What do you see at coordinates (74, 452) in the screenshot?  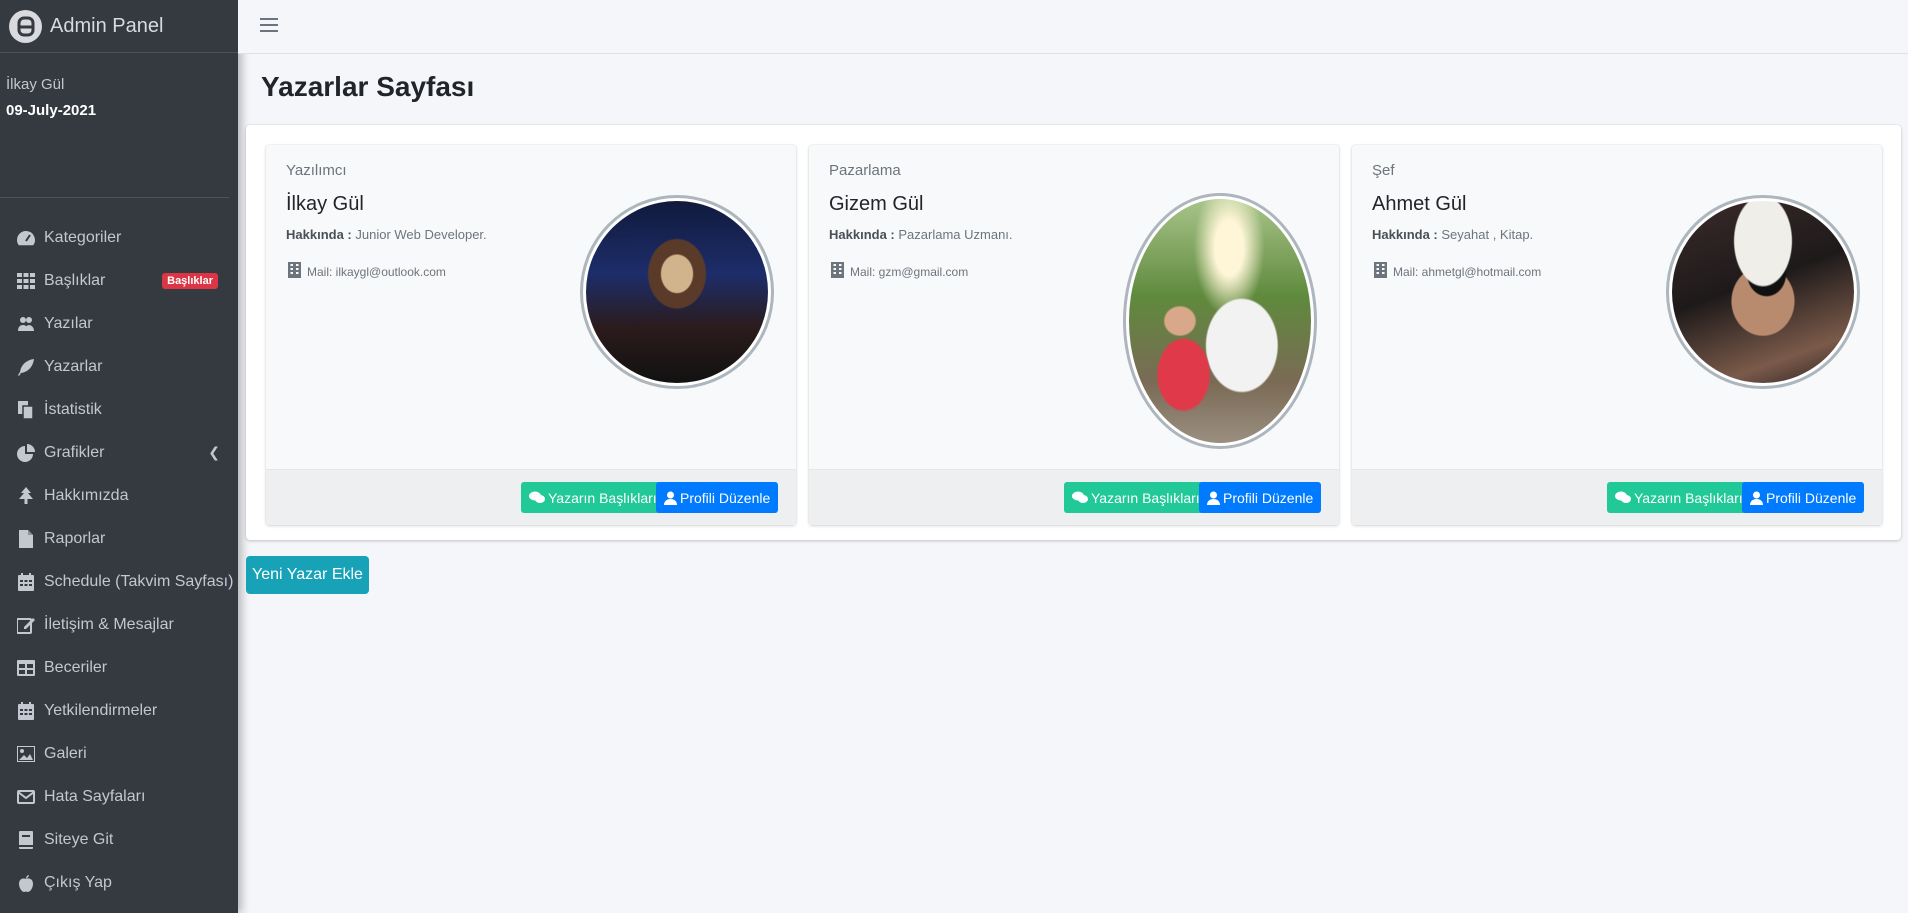 I see `sidebar-item-label: Grafikler` at bounding box center [74, 452].